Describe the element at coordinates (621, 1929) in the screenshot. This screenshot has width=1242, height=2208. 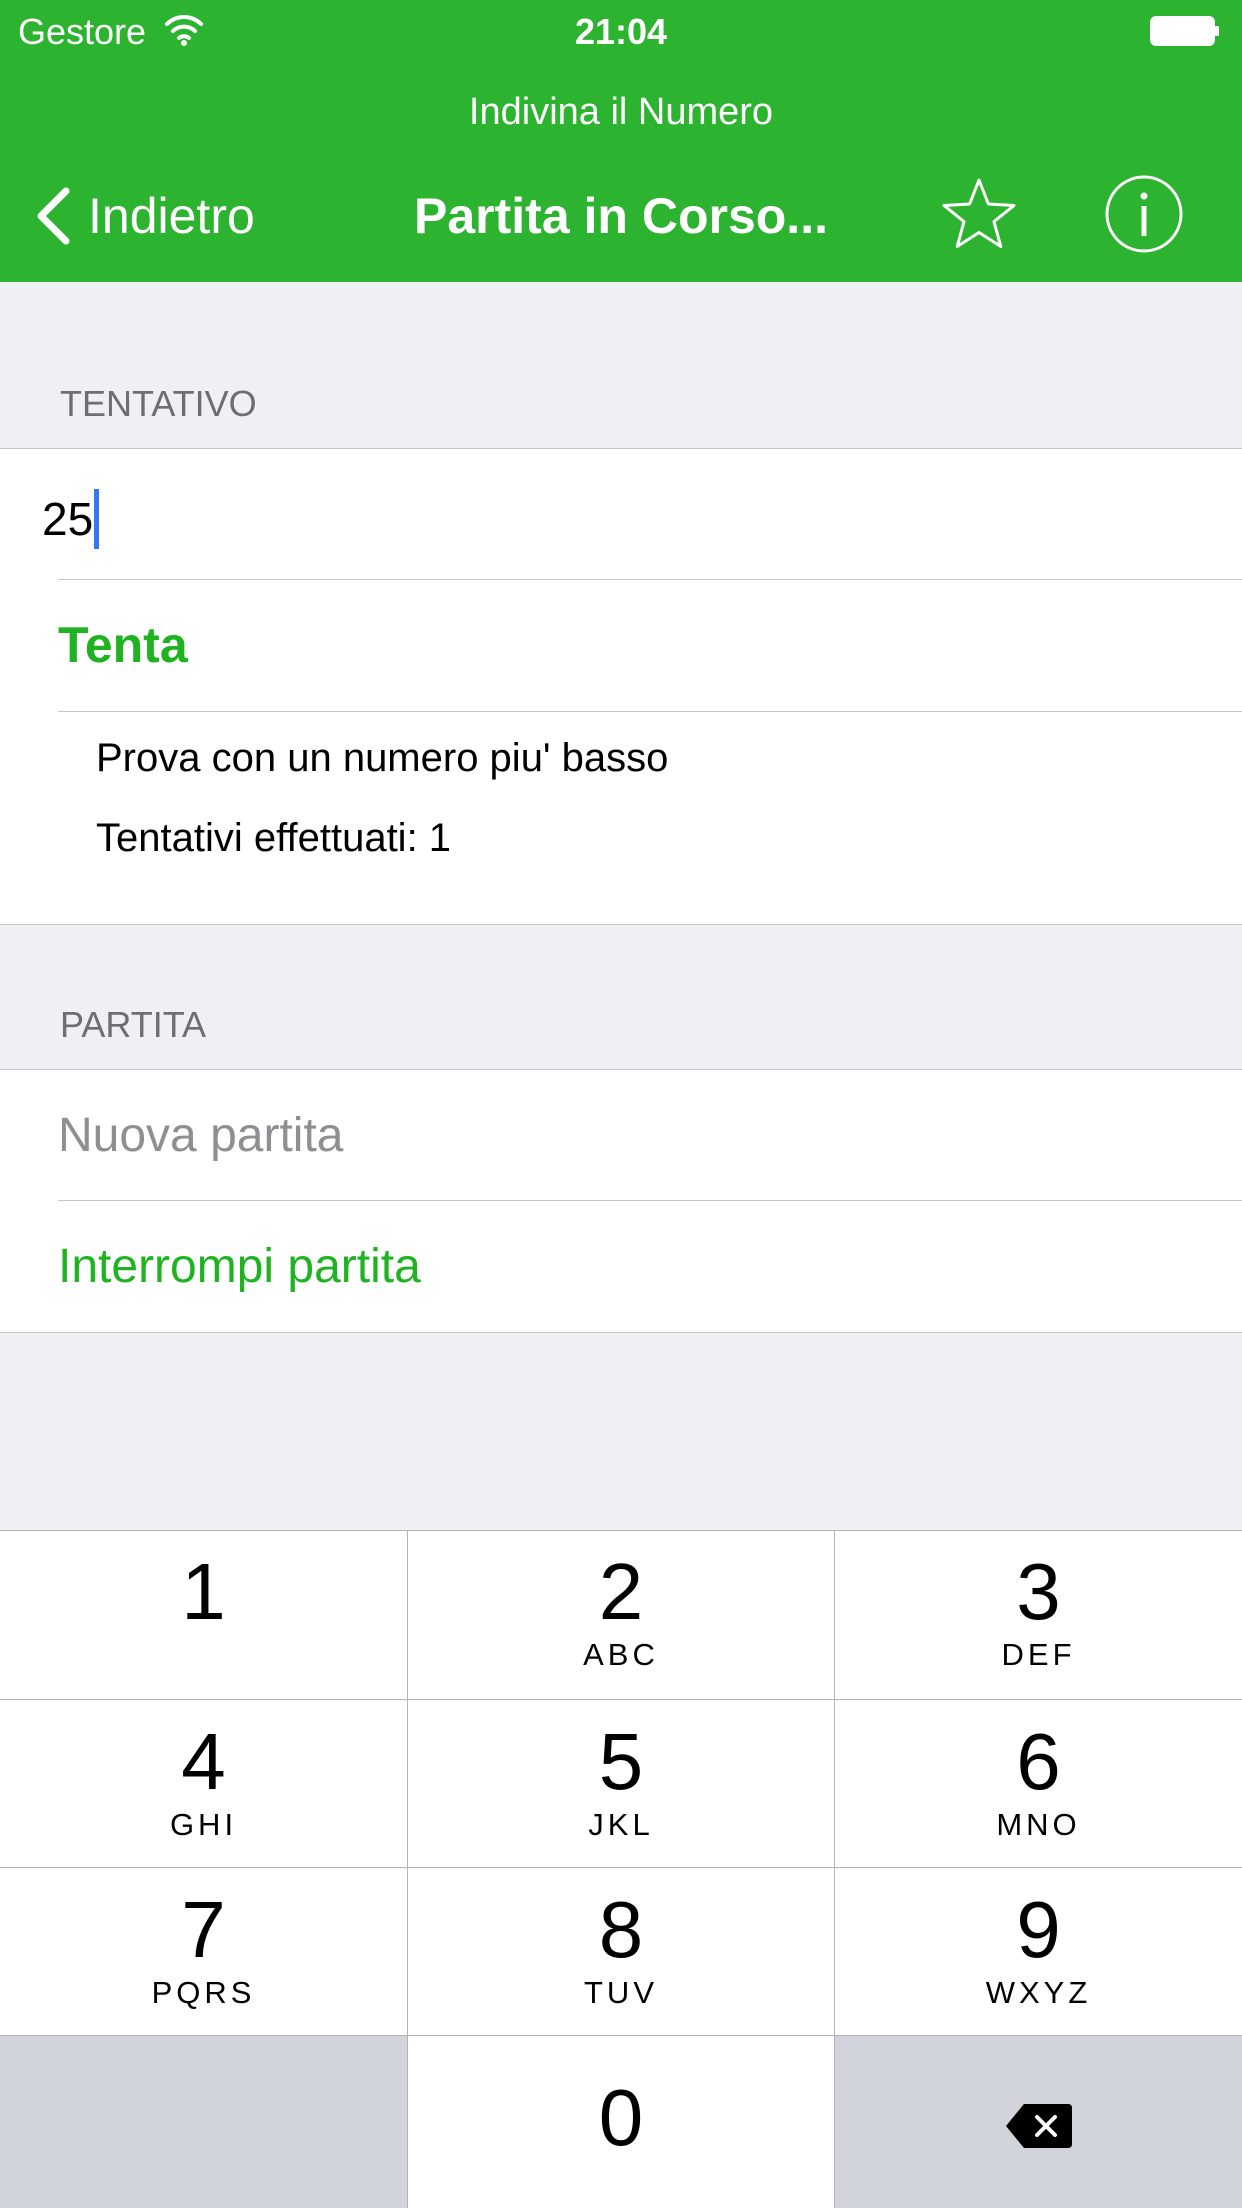
I see `key-digit: 8` at that location.